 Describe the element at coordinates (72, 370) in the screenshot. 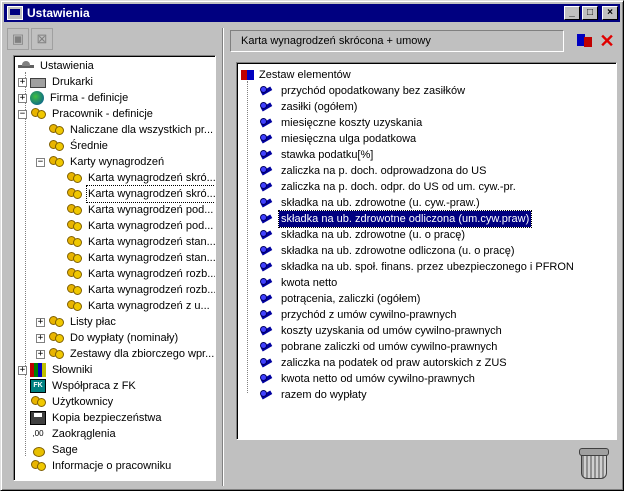

I see `tree-item-label: Słowniki` at that location.